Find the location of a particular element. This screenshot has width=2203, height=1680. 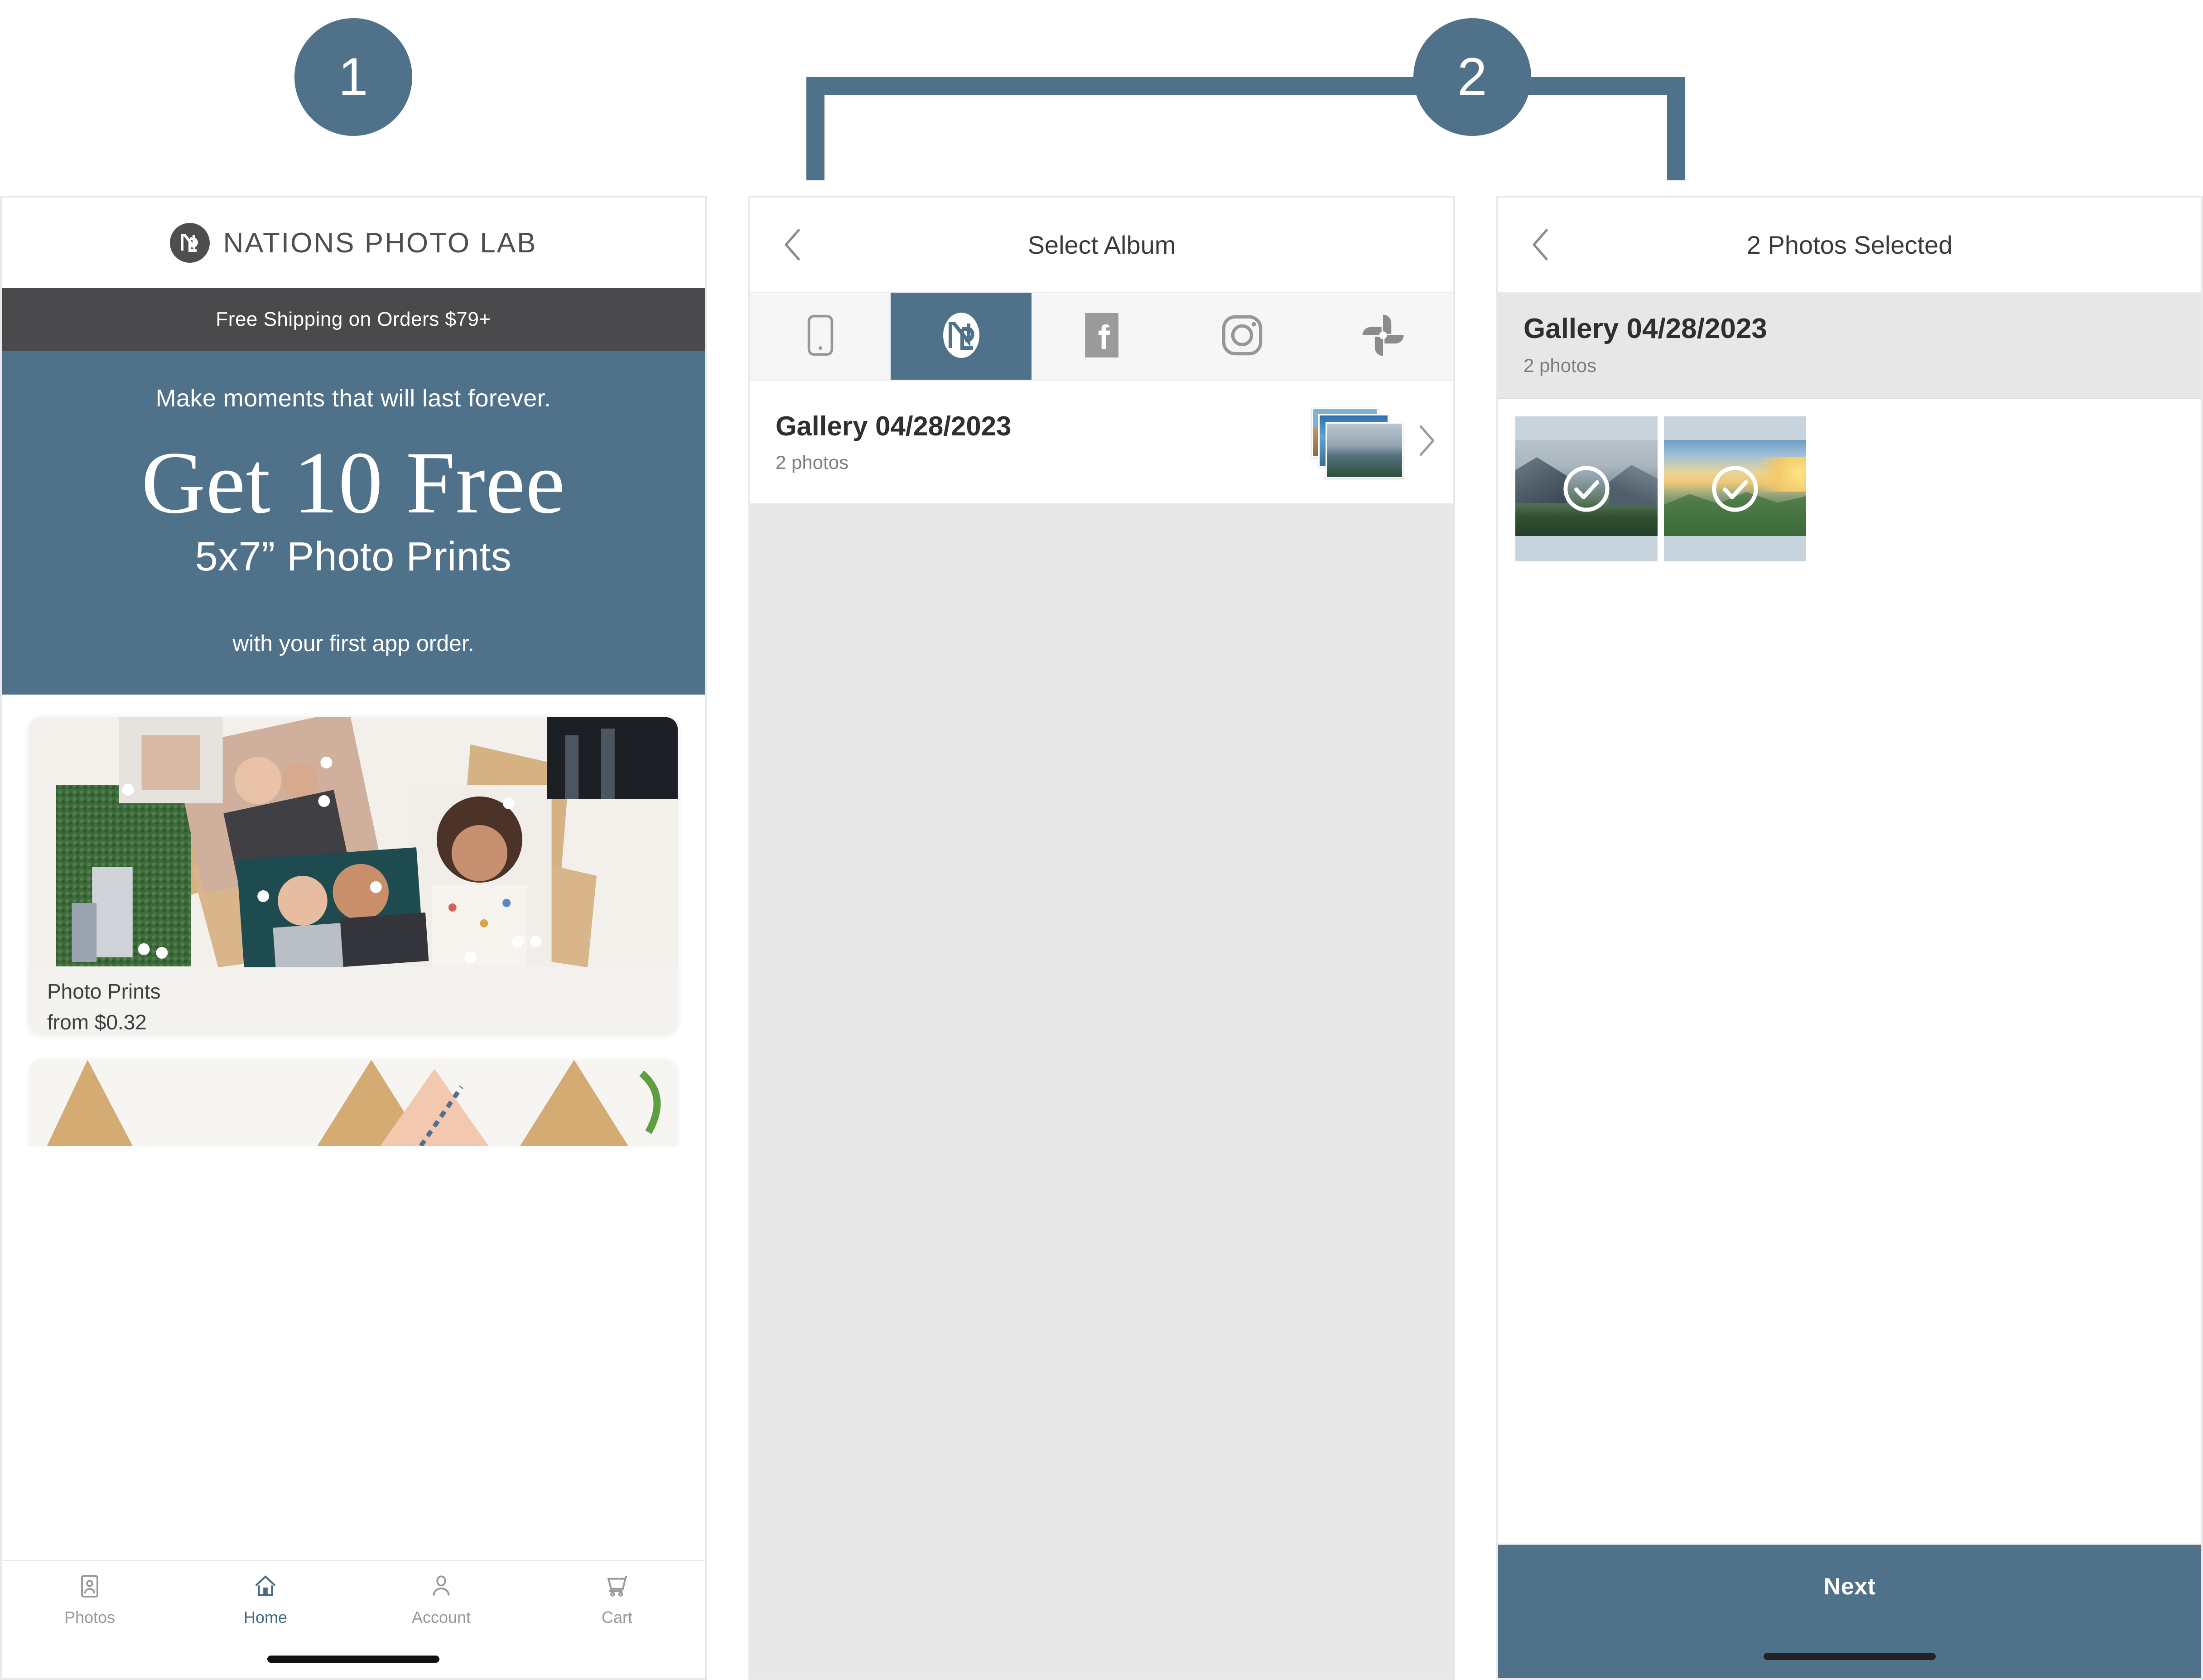

hero-tagline: Make moments that will last forever. is located at coordinates (353, 398).